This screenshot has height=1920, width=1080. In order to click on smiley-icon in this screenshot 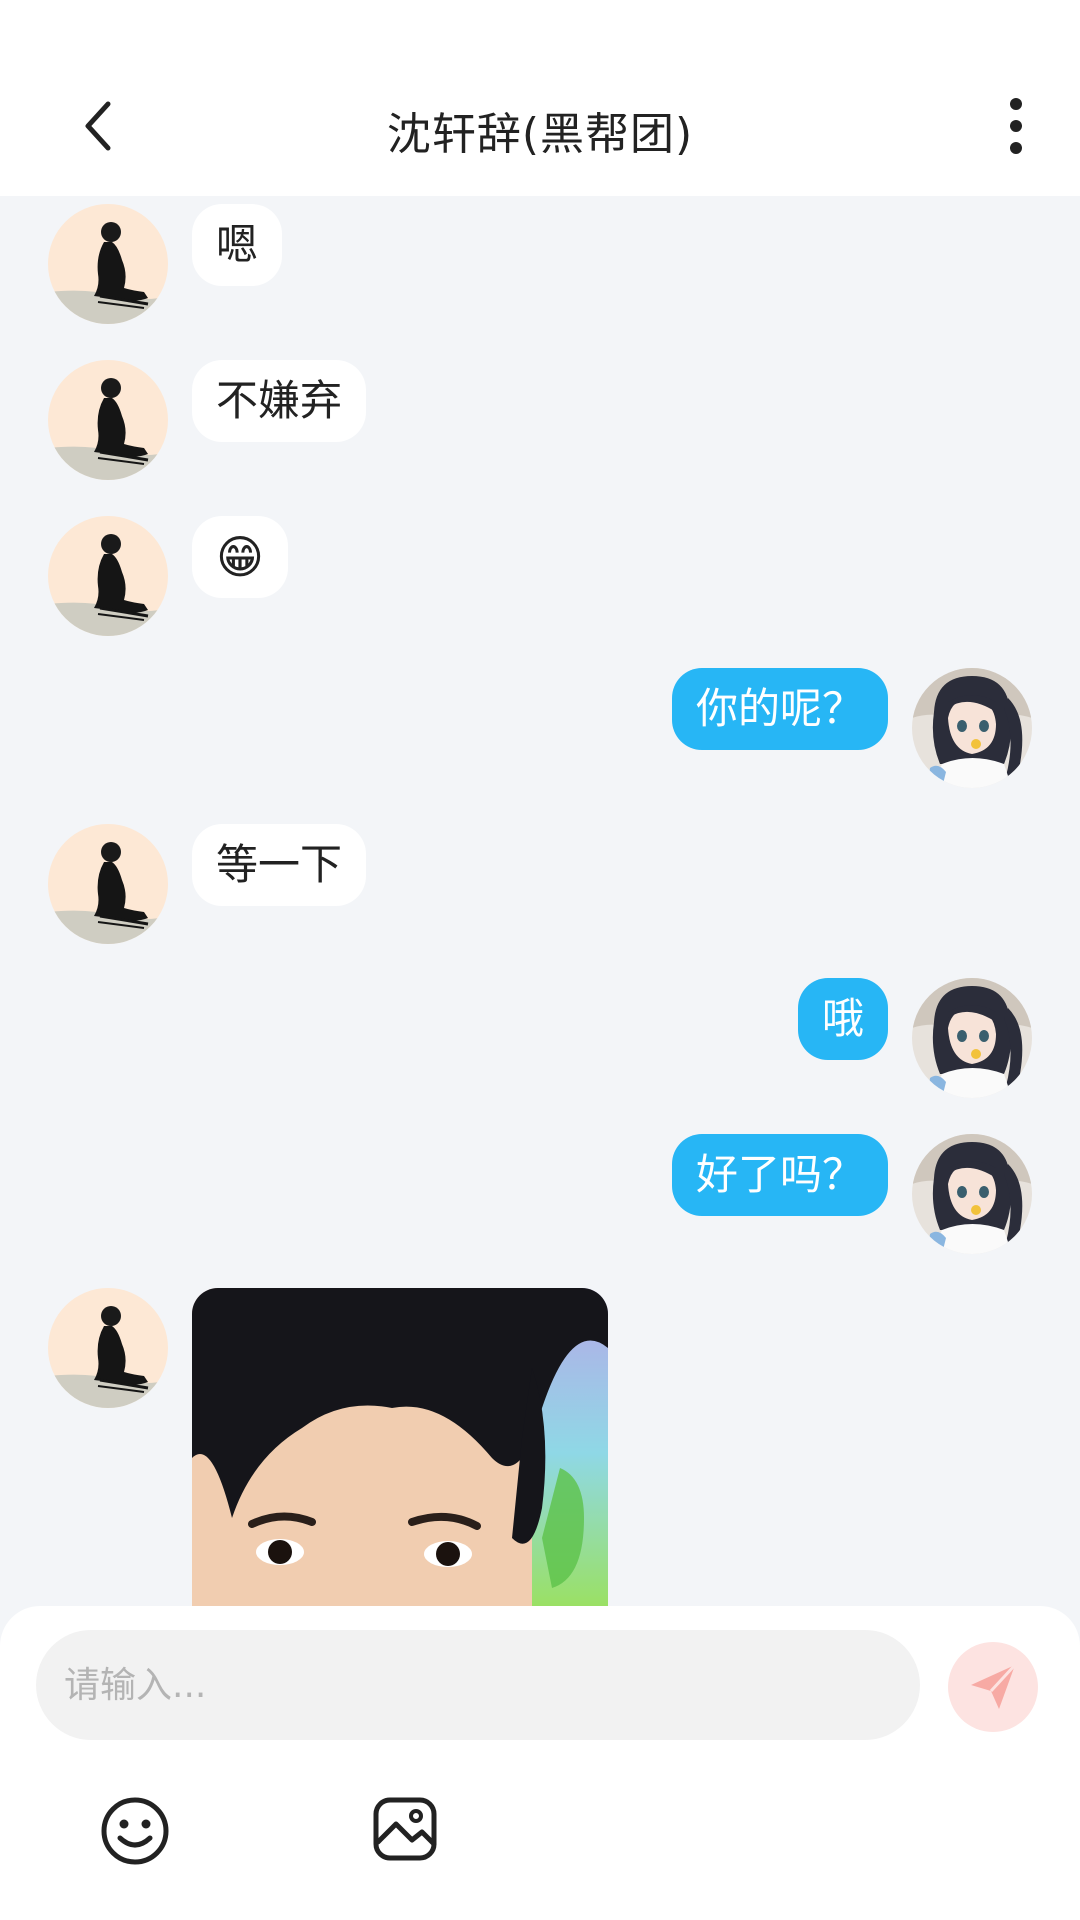, I will do `click(135, 1831)`.